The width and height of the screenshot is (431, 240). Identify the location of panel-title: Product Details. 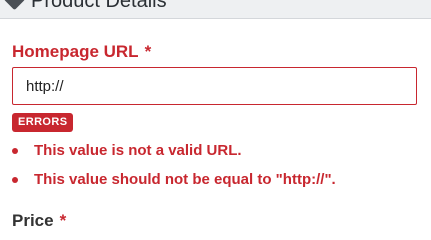
(99, 6).